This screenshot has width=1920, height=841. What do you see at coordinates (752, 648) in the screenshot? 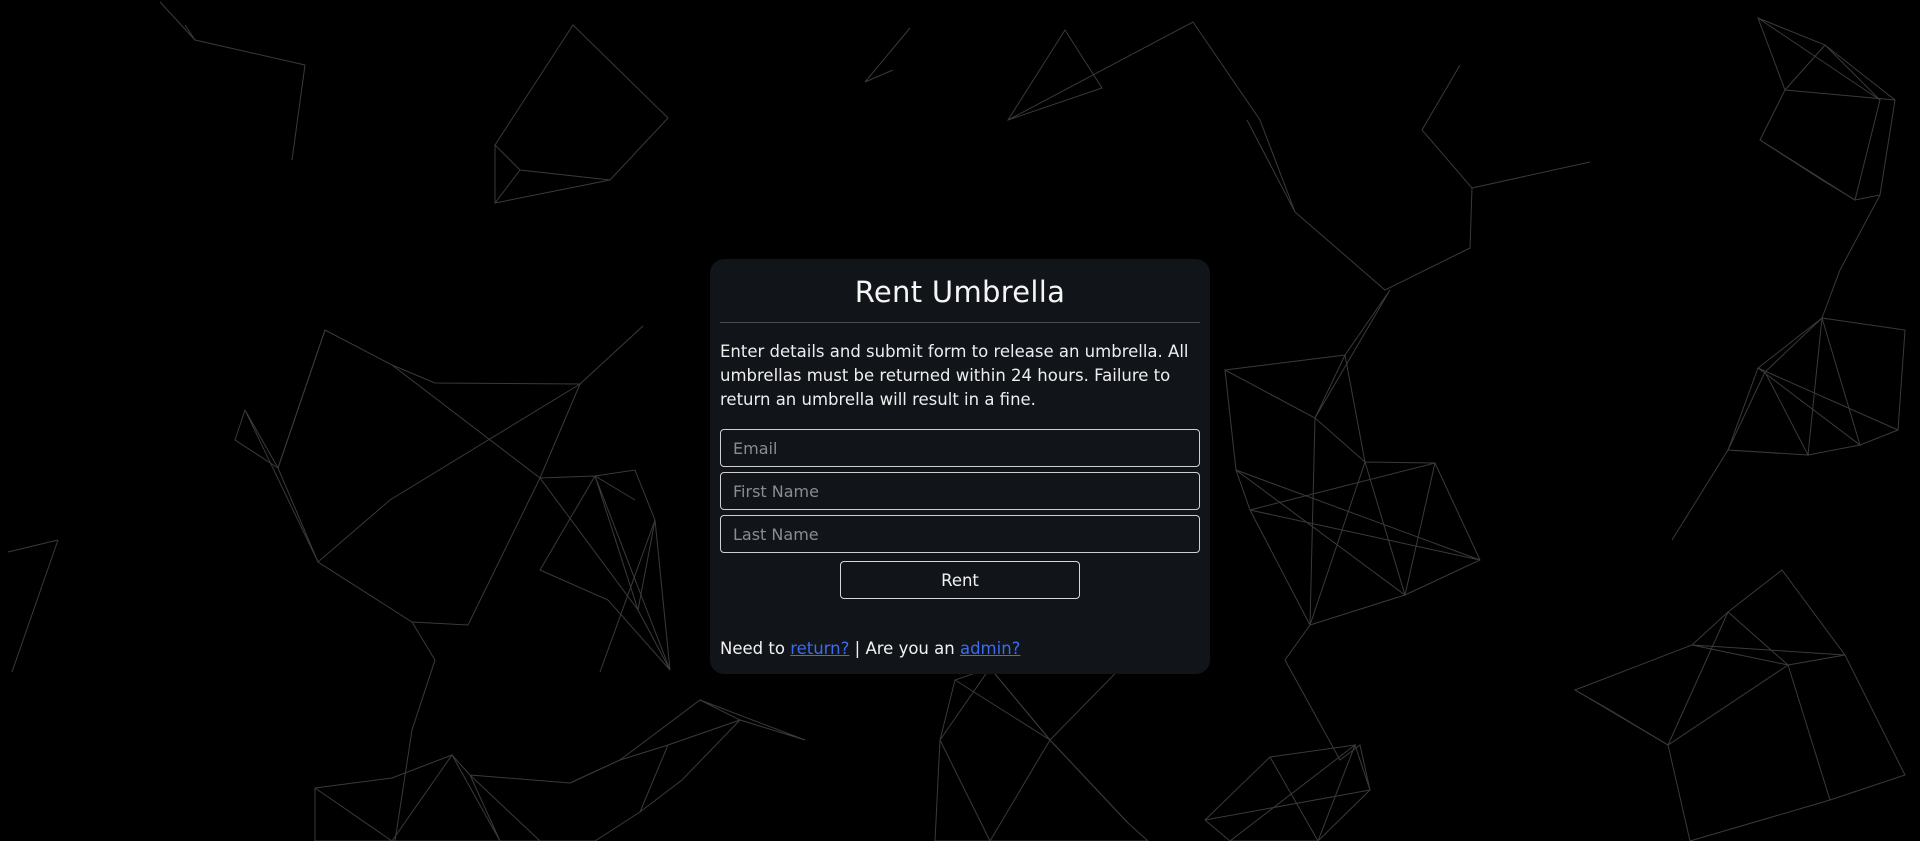
I see `need-to-text: Need to` at bounding box center [752, 648].